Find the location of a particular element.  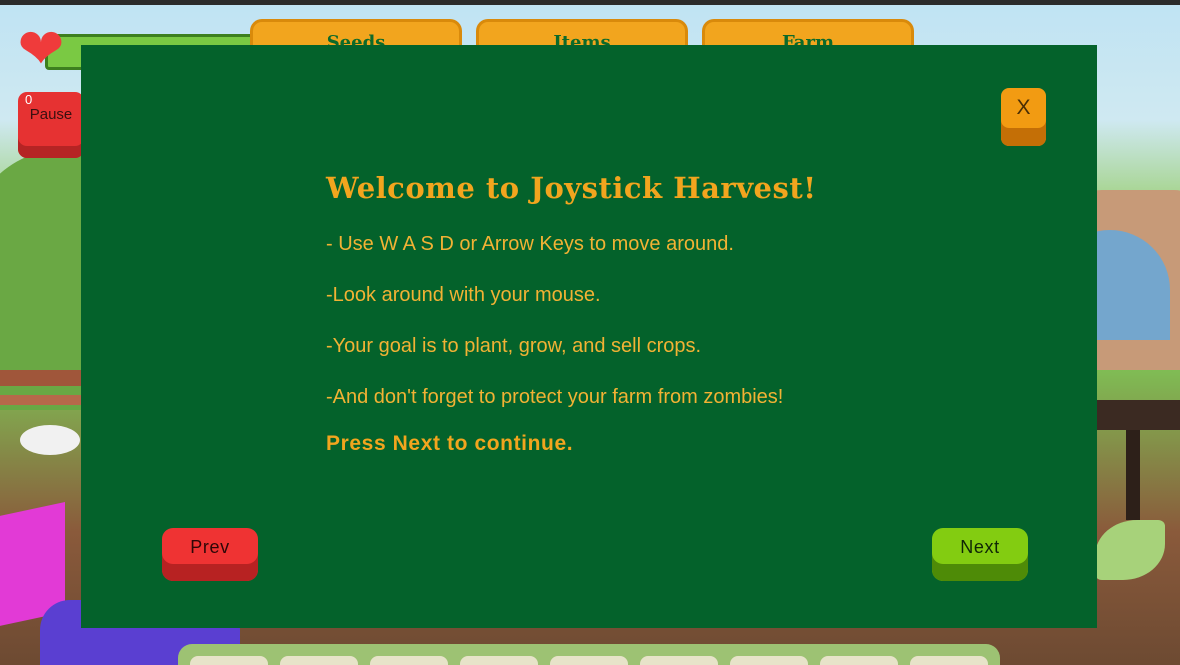

close-icon: X is located at coordinates (1023, 107).